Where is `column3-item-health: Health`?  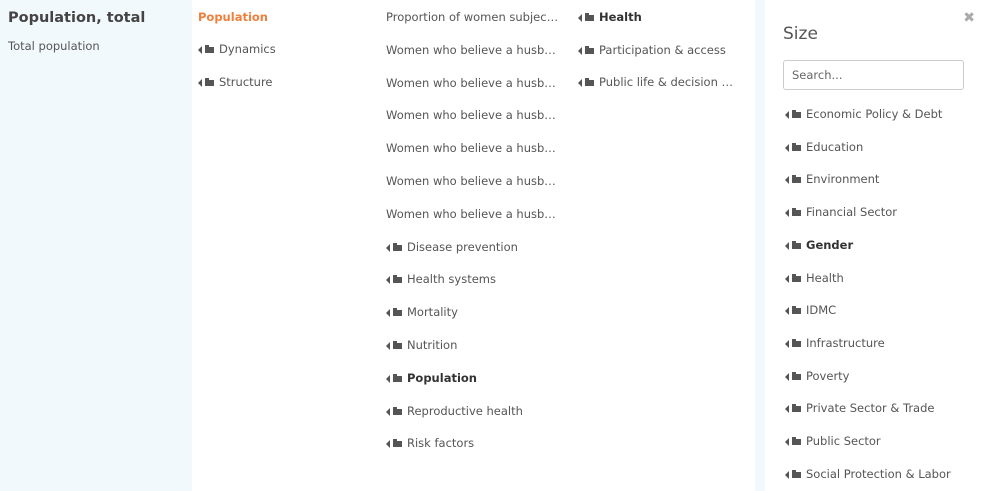
column3-item-health: Health is located at coordinates (663, 17).